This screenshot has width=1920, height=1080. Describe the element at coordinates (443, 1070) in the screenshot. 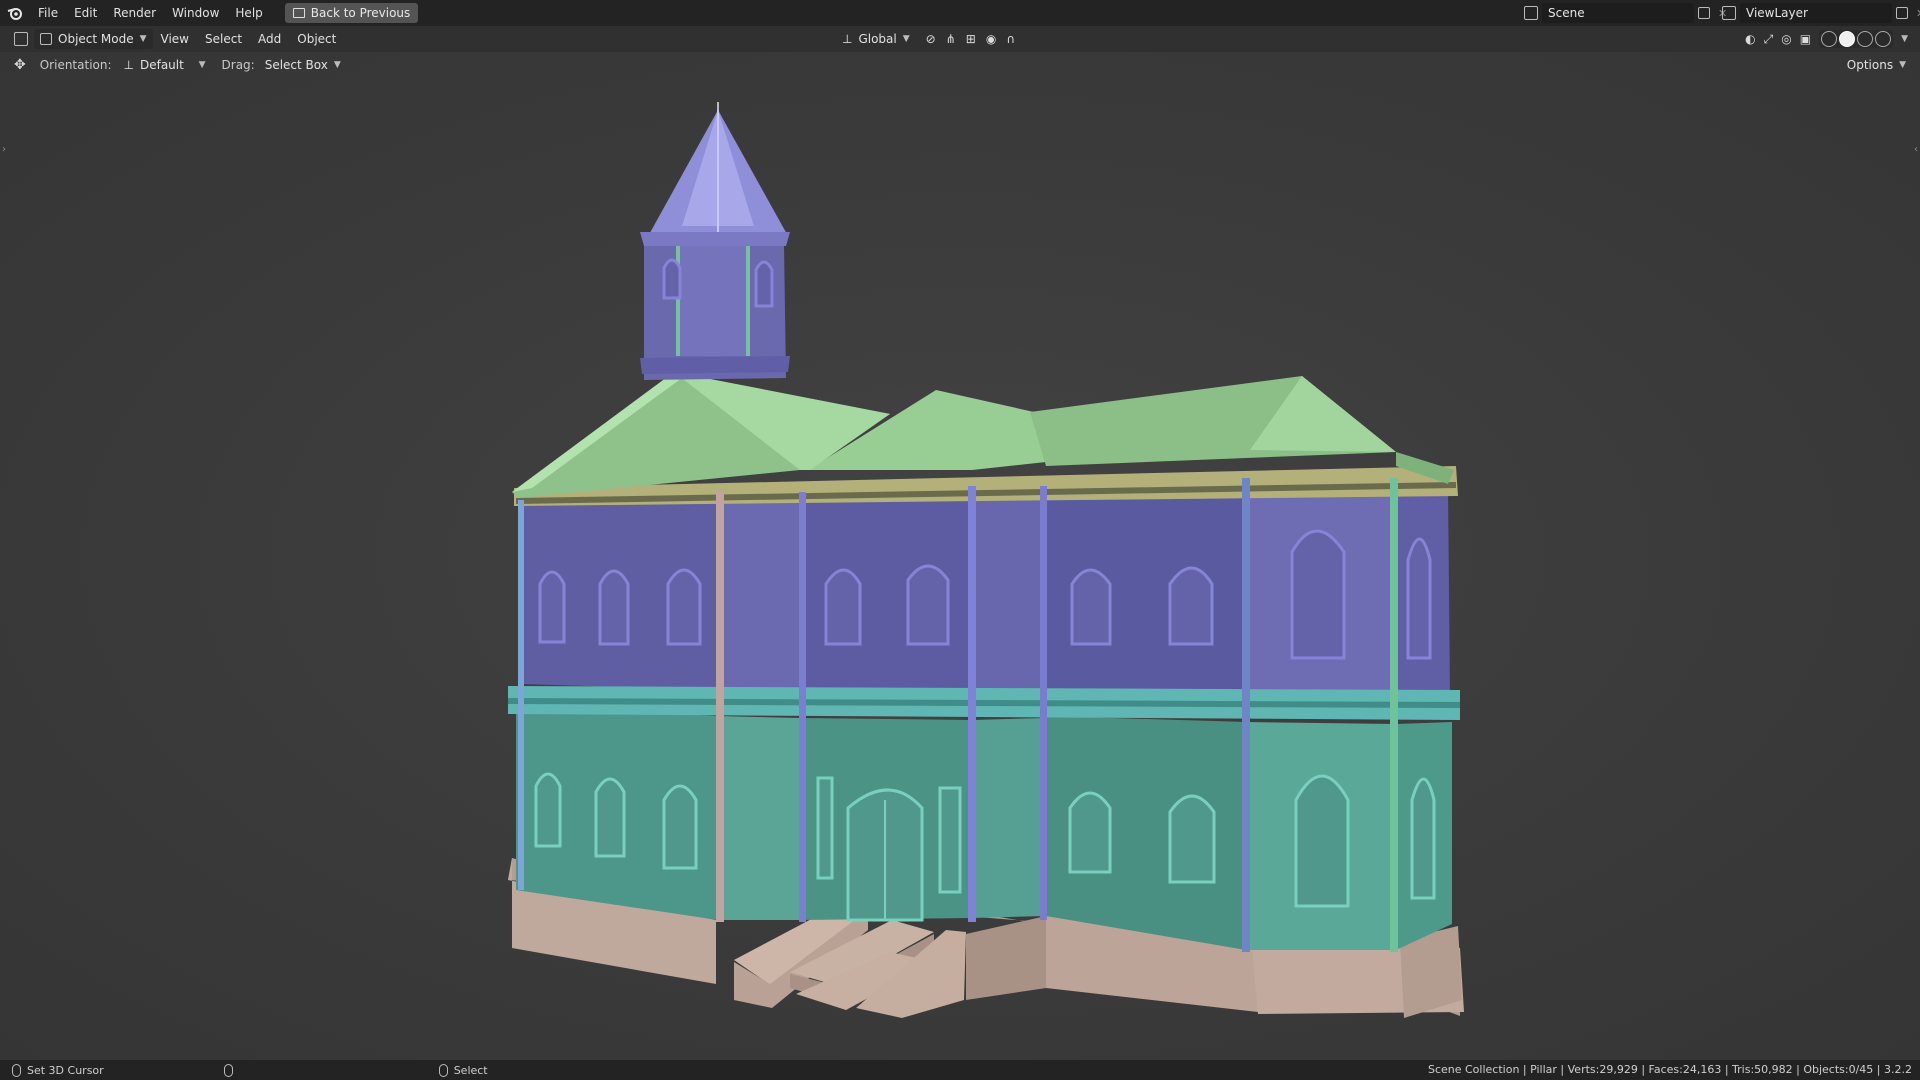

I see `mouse-right-icon` at that location.